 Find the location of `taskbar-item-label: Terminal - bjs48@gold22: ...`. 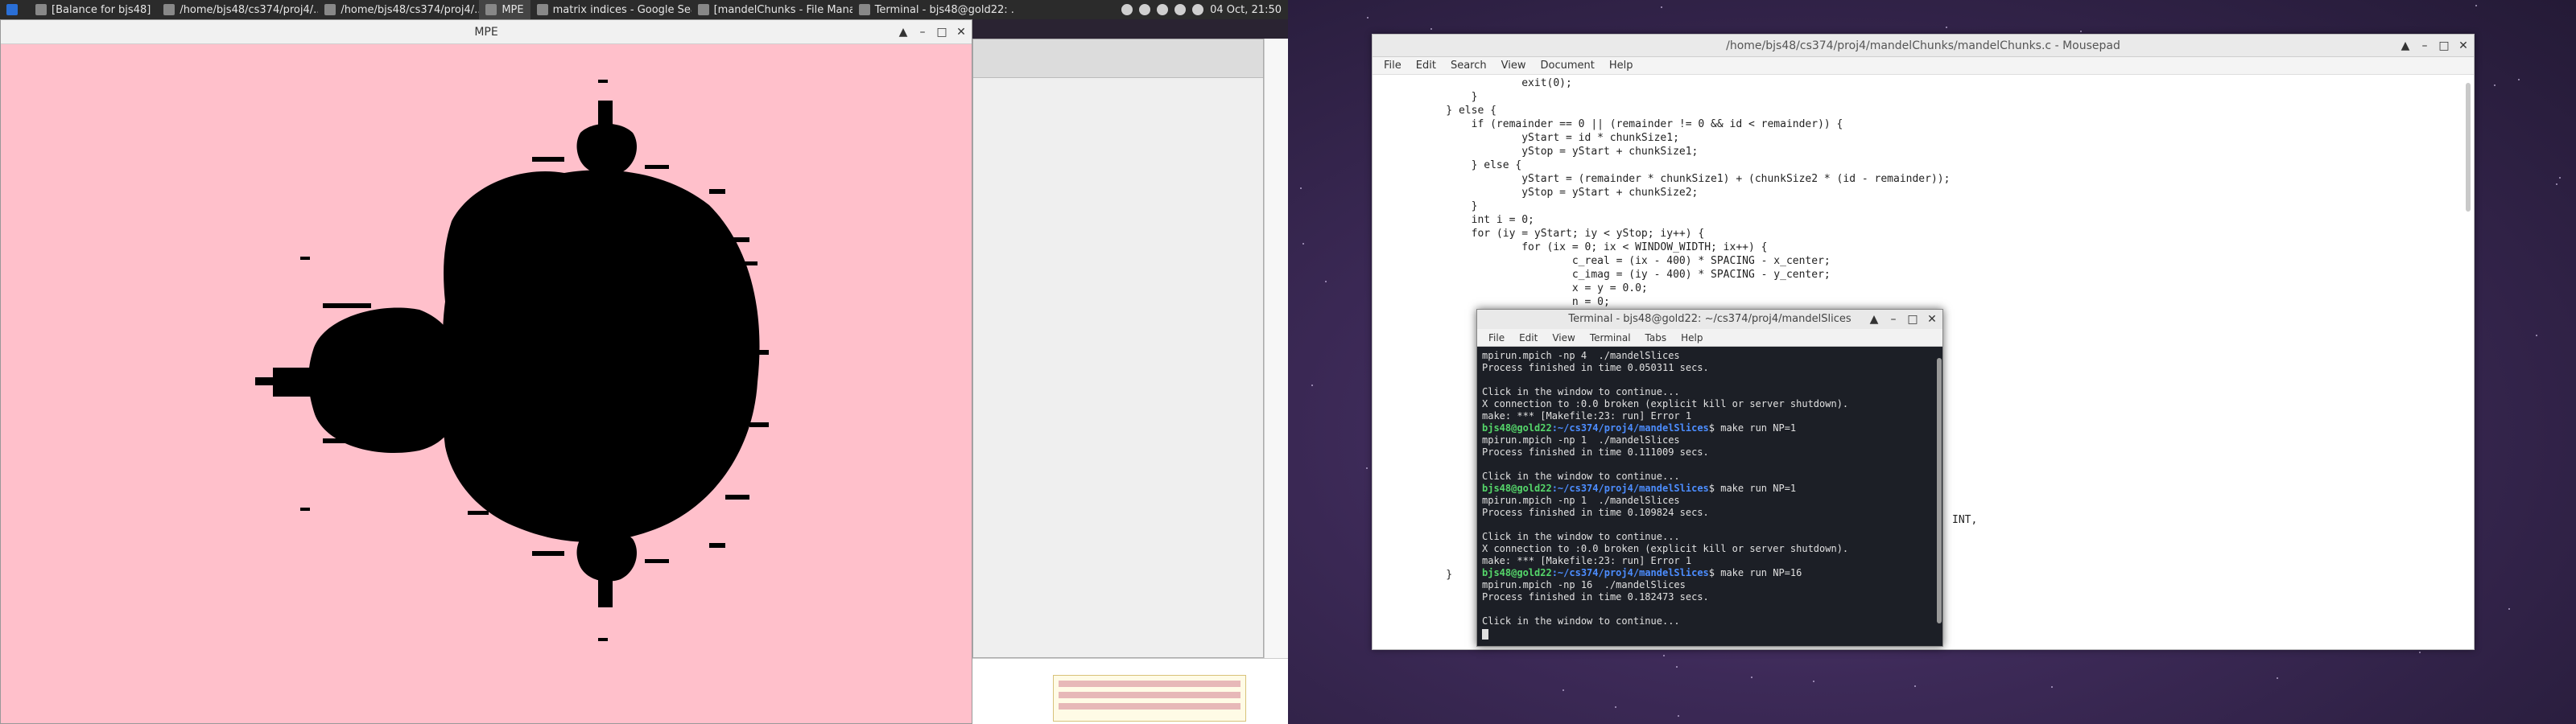

taskbar-item-label: Terminal - bjs48@gold22: ... is located at coordinates (944, 10).